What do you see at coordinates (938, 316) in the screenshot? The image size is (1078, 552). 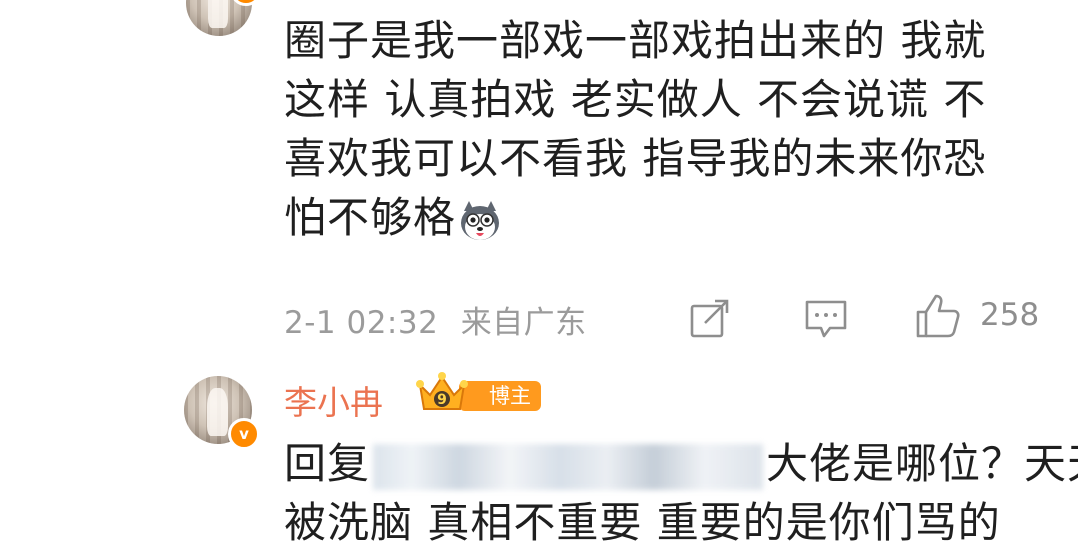 I see `like-icon` at bounding box center [938, 316].